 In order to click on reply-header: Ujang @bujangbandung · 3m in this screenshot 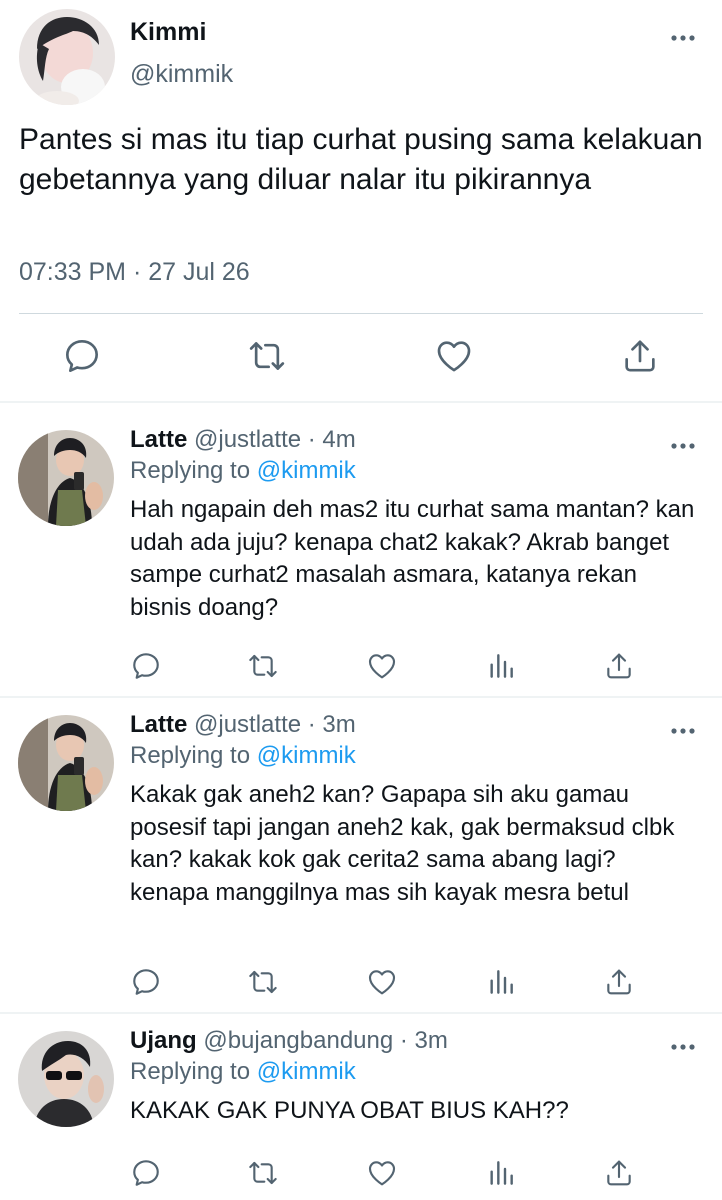, I will do `click(289, 1041)`.